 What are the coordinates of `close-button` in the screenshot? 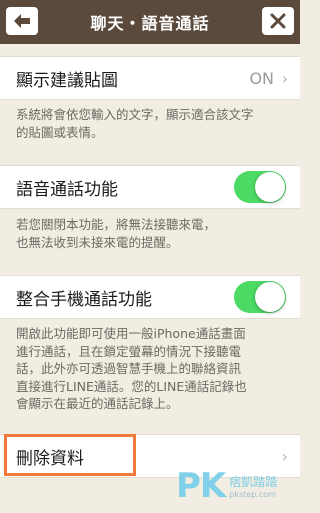 It's located at (278, 21).